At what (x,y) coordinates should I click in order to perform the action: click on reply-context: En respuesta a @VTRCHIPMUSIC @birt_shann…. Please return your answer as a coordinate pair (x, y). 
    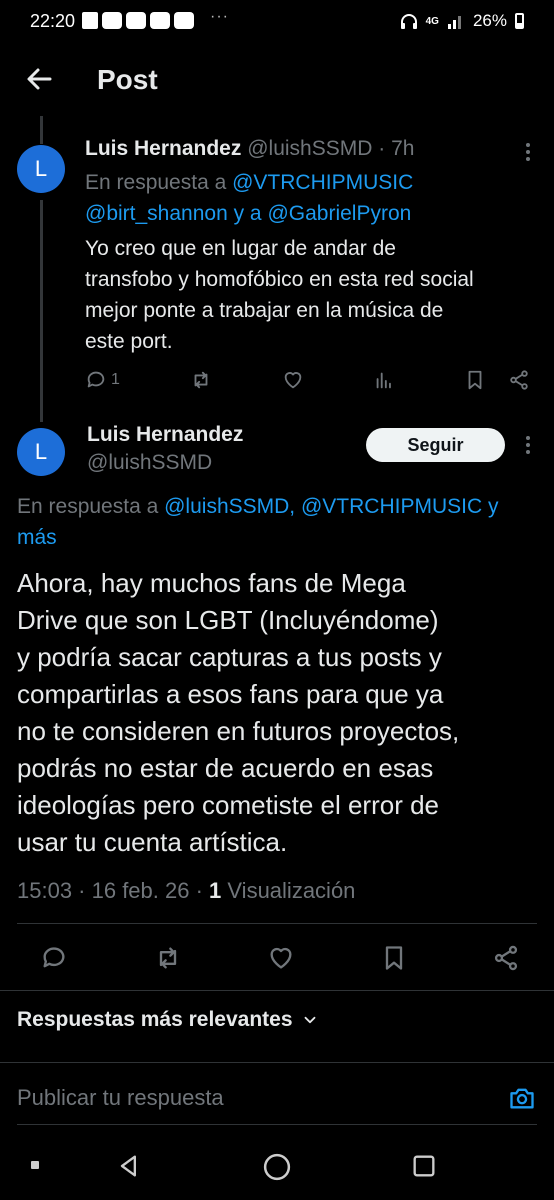
    Looking at the image, I should click on (300, 198).